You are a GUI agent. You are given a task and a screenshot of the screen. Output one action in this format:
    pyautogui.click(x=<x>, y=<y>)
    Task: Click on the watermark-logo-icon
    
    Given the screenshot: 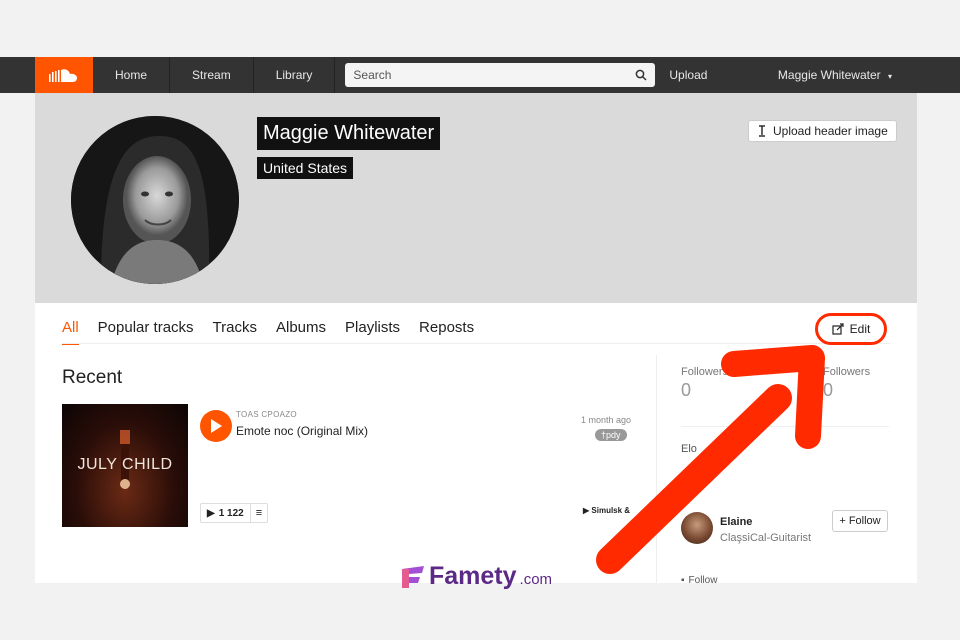 What is the action you would take?
    pyautogui.click(x=413, y=576)
    